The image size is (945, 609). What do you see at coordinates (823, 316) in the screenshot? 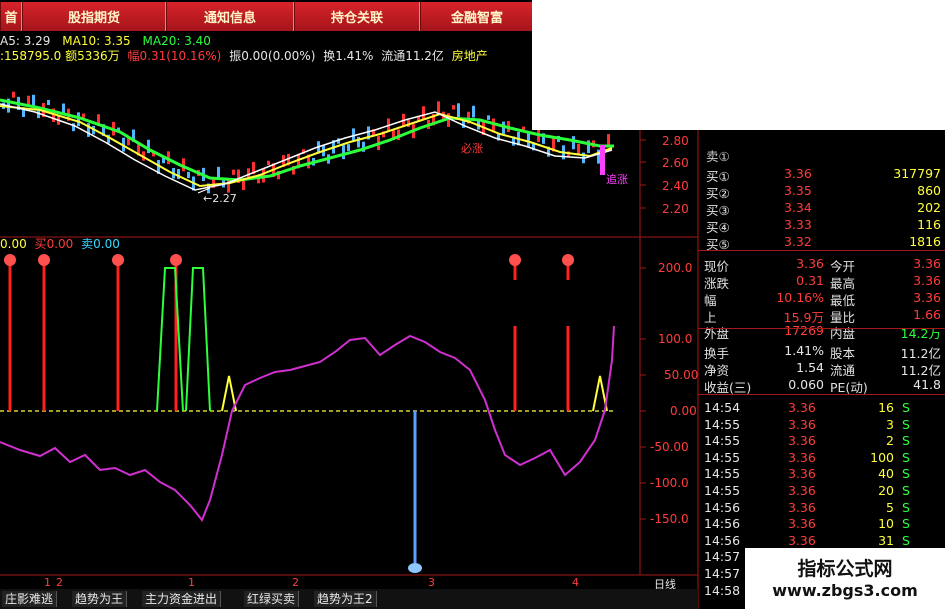
I see `stat-row: 上 15.9万 量比 1.66` at bounding box center [823, 316].